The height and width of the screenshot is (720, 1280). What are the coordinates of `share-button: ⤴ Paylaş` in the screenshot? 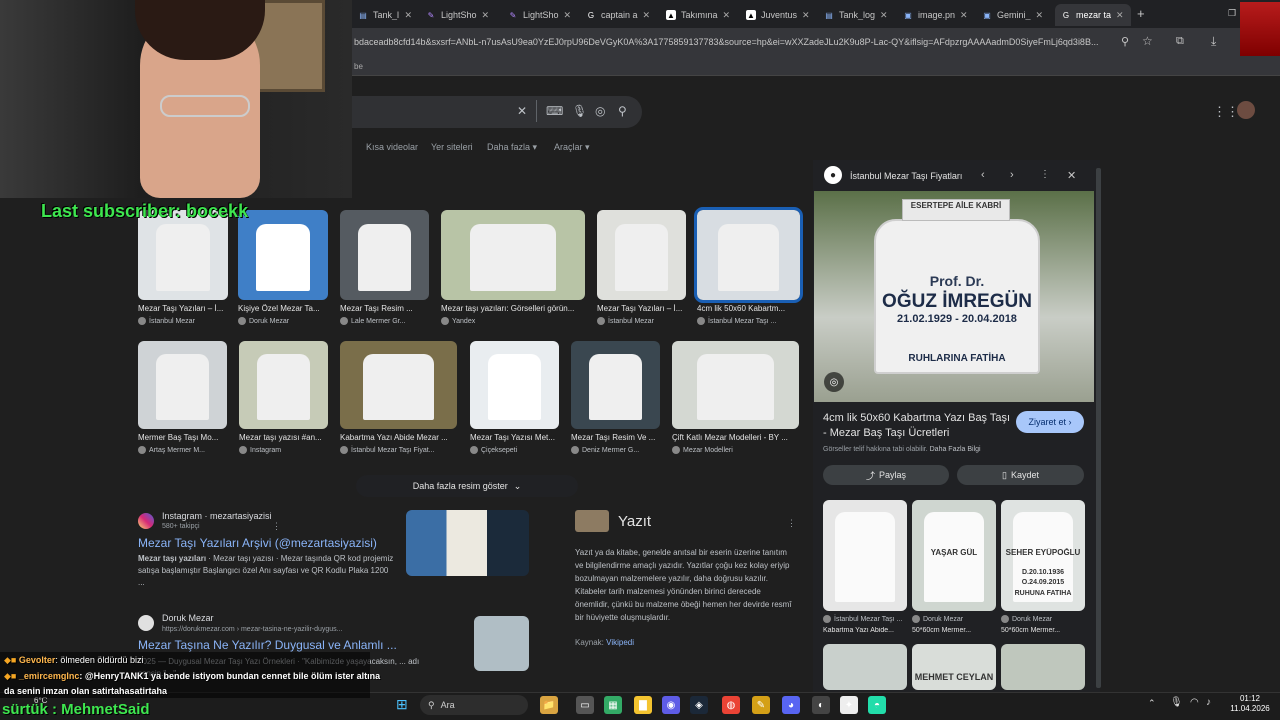 It's located at (886, 475).